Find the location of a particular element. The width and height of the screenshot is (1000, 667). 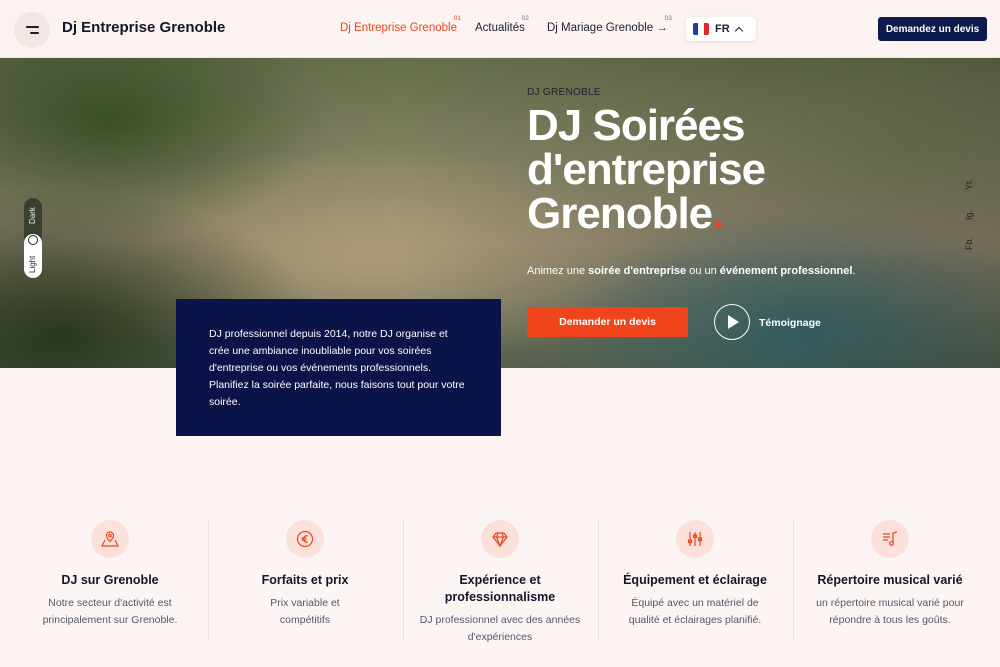

play-icon is located at coordinates (733, 322).